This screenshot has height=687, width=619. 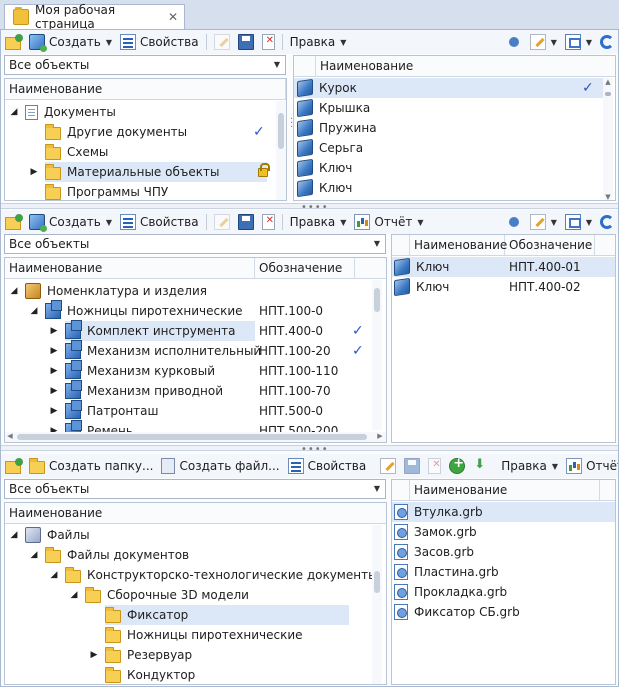 What do you see at coordinates (195, 655) in the screenshot?
I see `tree-row: ▶ Резервуар` at bounding box center [195, 655].